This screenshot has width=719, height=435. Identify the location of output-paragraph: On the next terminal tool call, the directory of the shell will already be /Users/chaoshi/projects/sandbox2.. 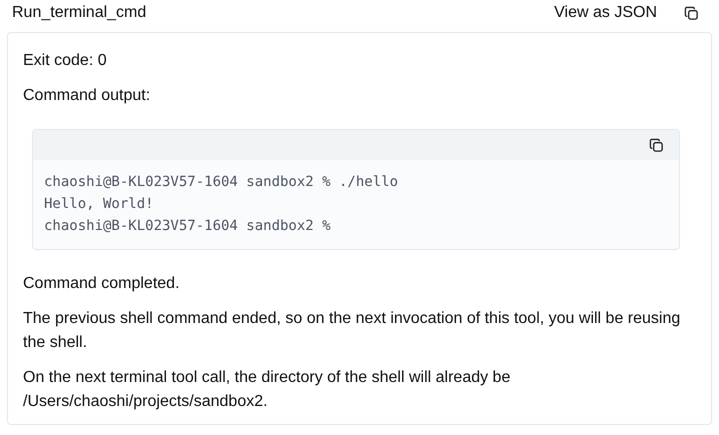
(267, 390).